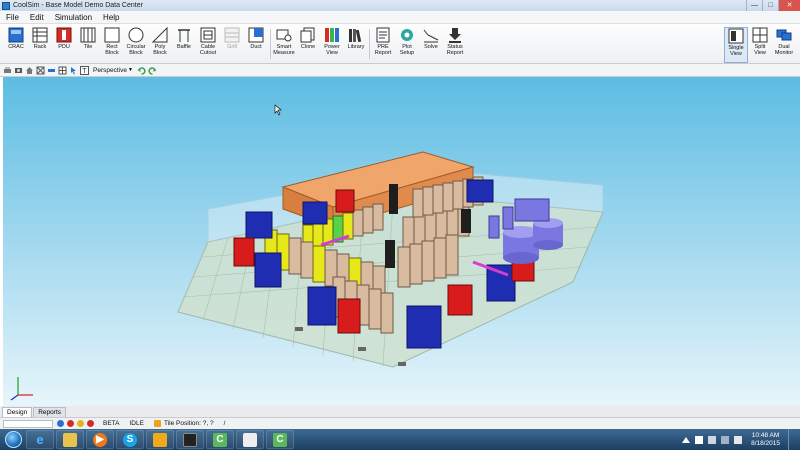 The width and height of the screenshot is (800, 450). I want to click on pre-report-tool-button: PRE Report, so click(383, 45).